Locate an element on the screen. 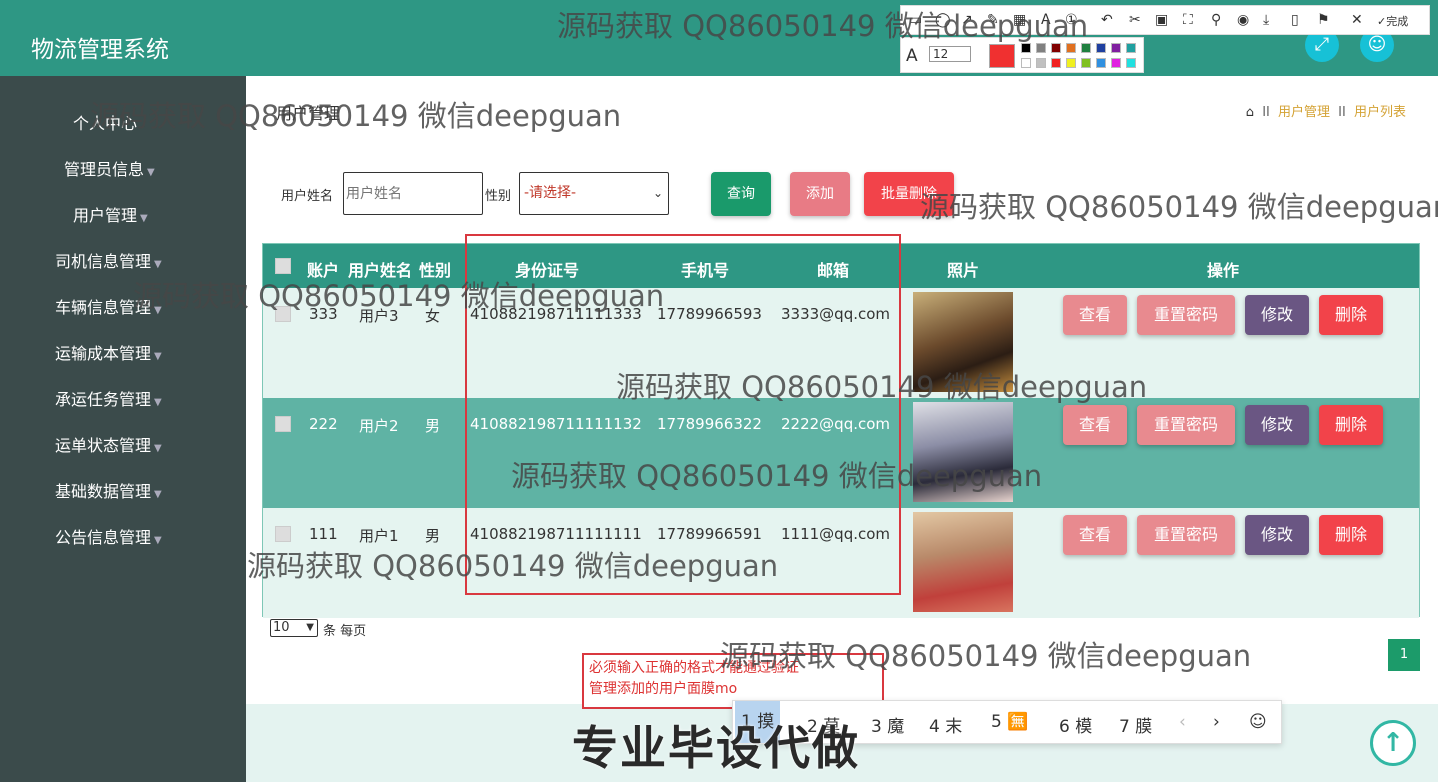 The height and width of the screenshot is (782, 1438). promo-banner: 专业毕设代做 is located at coordinates (716, 748).